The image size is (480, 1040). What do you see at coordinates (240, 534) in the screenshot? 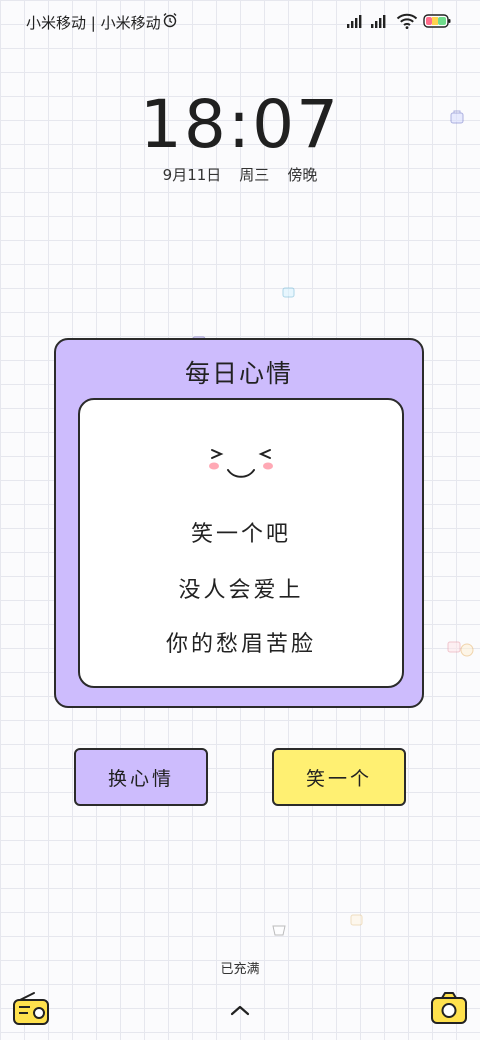
I see `mood-line-1: 笑一个吧` at bounding box center [240, 534].